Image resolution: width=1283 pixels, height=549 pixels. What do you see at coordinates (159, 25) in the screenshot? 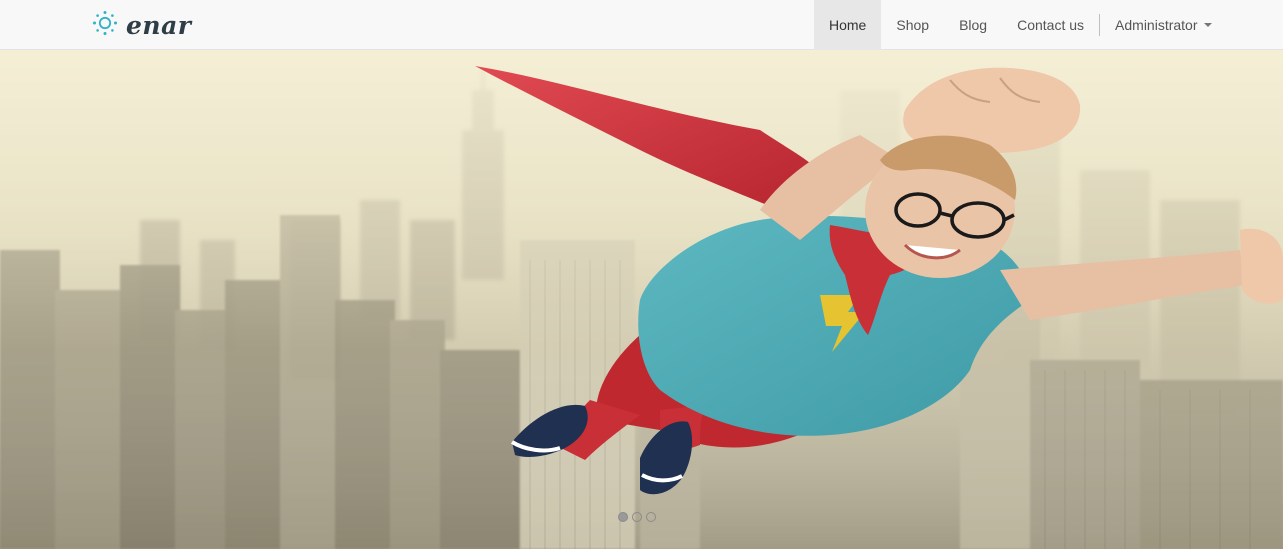
I see `brand-name: enar` at bounding box center [159, 25].